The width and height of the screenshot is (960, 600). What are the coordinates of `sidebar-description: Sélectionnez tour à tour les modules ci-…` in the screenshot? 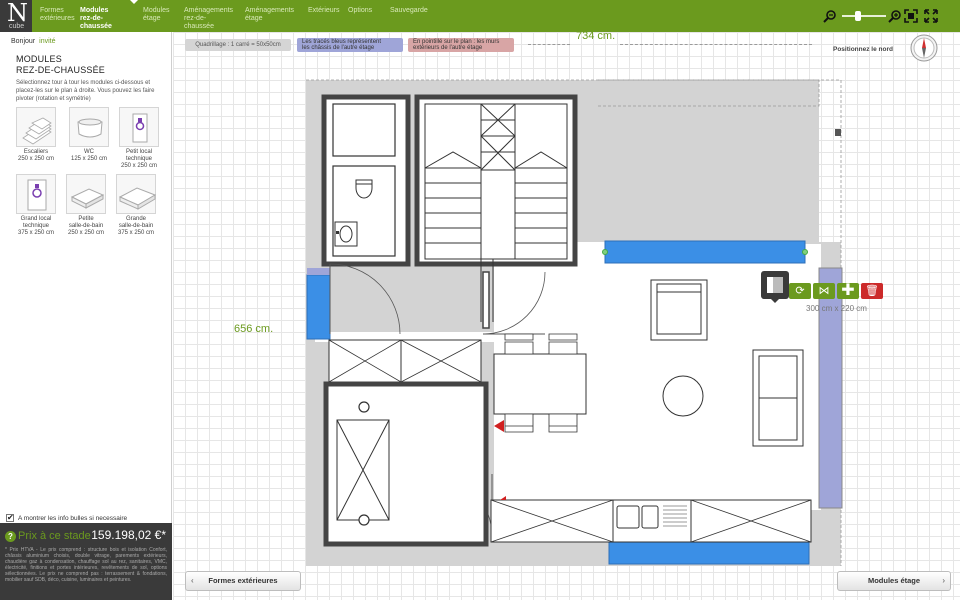 It's located at (85, 91).